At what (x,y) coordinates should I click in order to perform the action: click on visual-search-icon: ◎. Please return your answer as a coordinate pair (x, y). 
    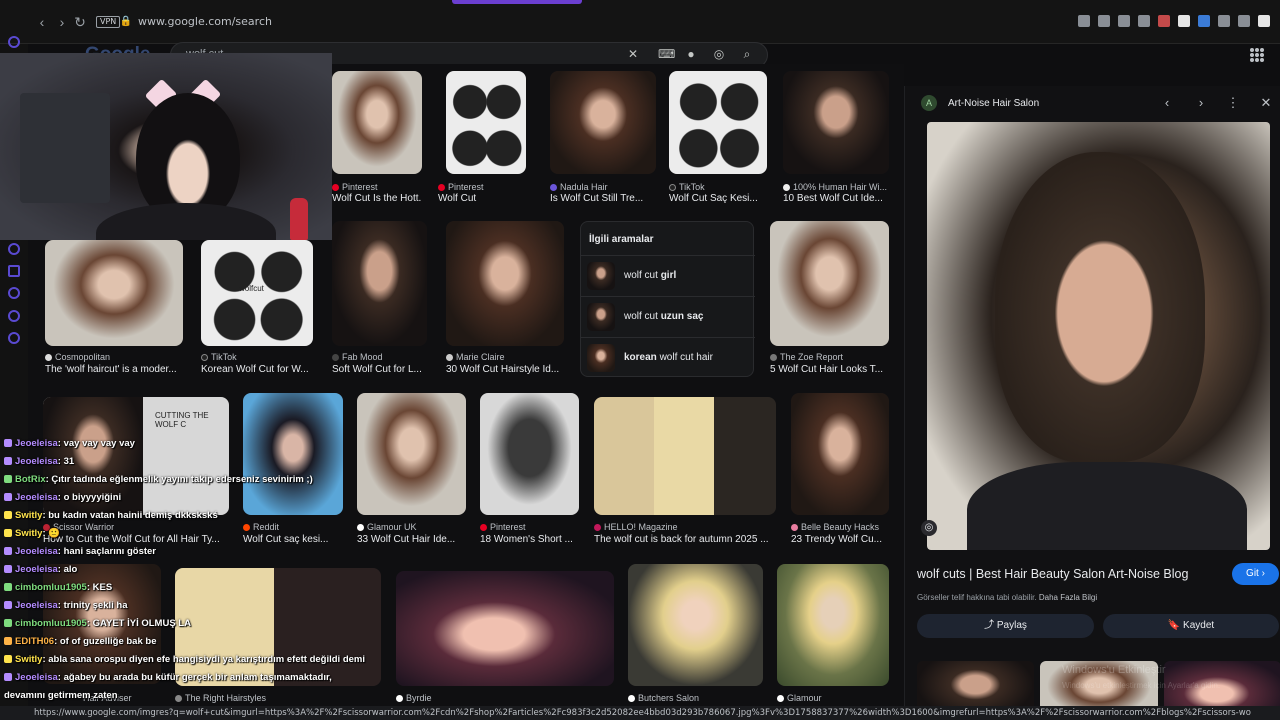
    Looking at the image, I should click on (929, 528).